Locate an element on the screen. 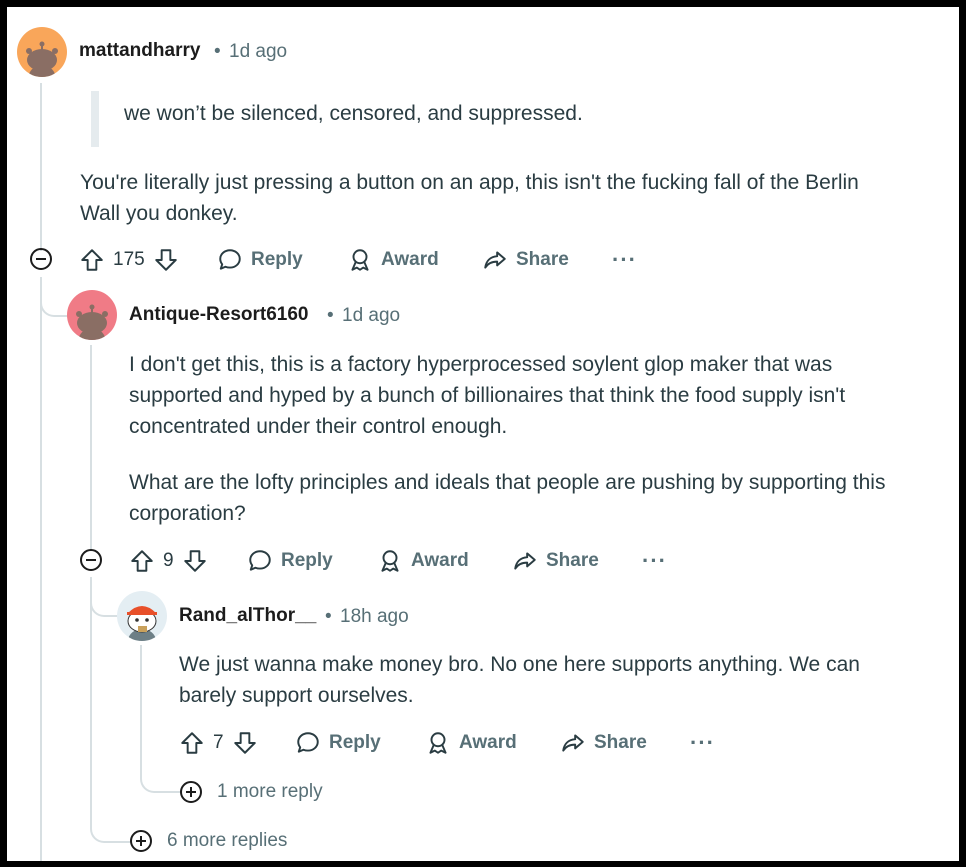 The width and height of the screenshot is (966, 867). thread-line-root-lower is located at coordinates (41, 569).